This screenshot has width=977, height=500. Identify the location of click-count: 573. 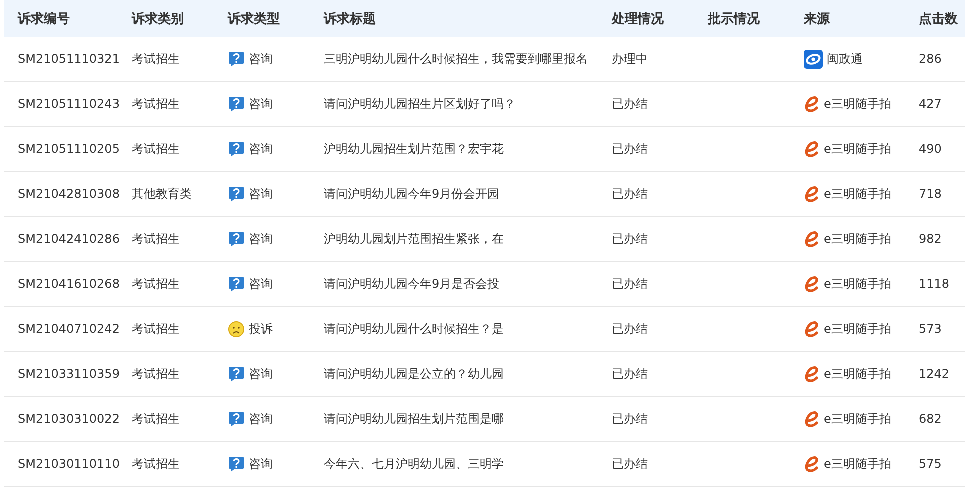
(930, 329).